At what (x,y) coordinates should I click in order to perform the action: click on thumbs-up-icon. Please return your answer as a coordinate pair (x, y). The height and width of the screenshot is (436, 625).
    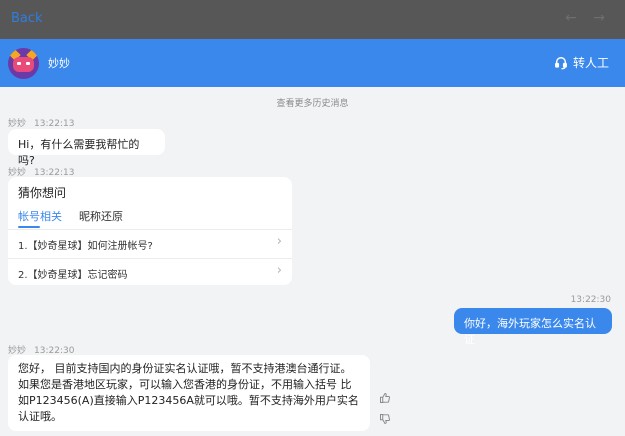
    Looking at the image, I should click on (385, 398).